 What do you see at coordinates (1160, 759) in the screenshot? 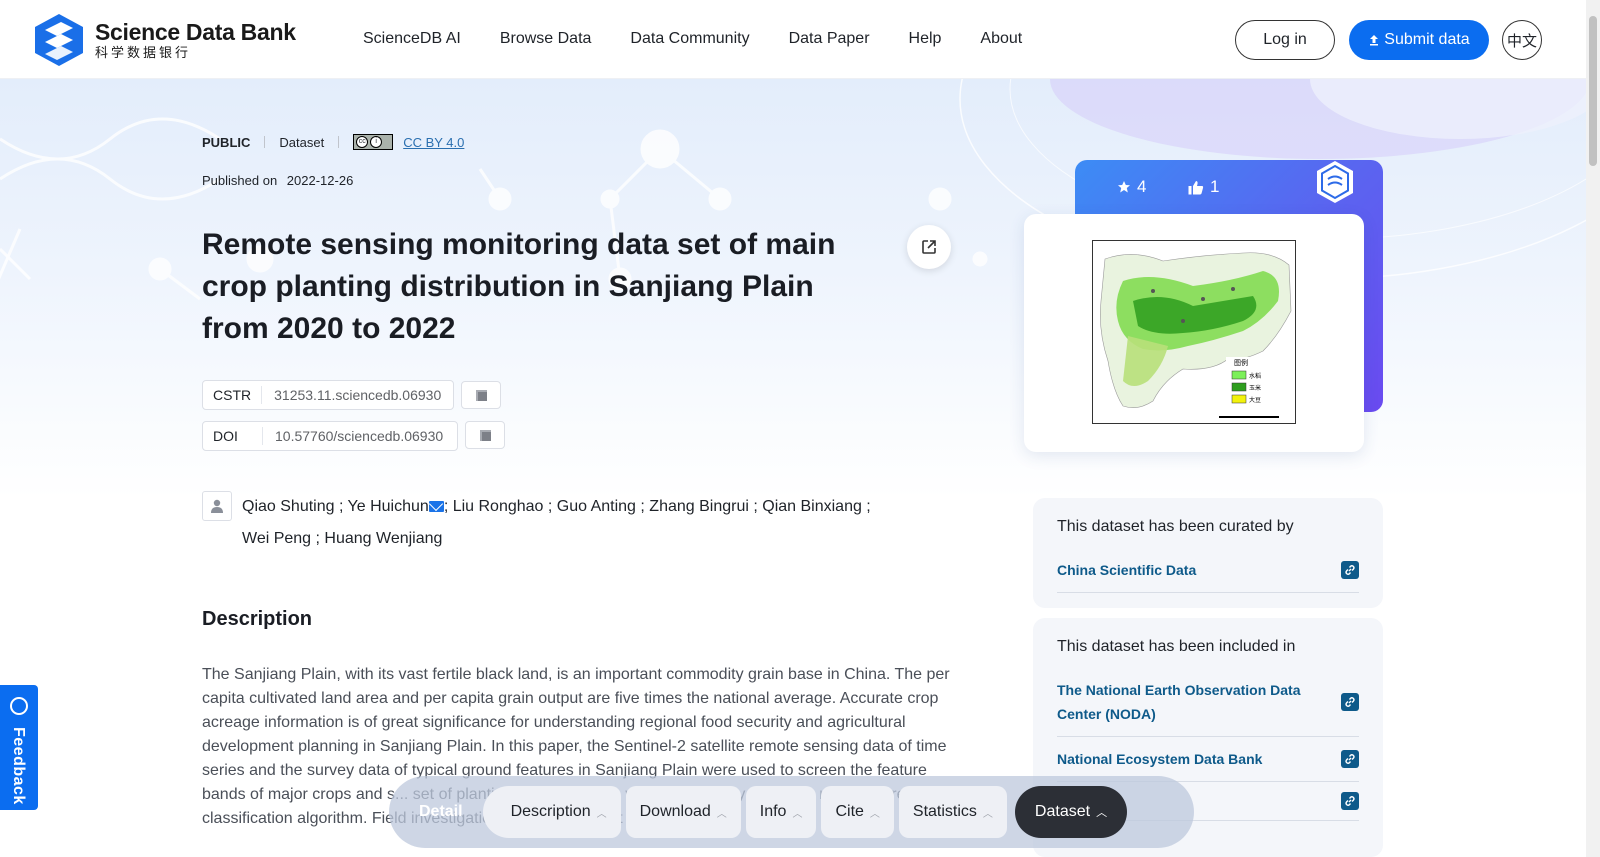
I see `included-item-label: National Ecosystem Data Bank` at bounding box center [1160, 759].